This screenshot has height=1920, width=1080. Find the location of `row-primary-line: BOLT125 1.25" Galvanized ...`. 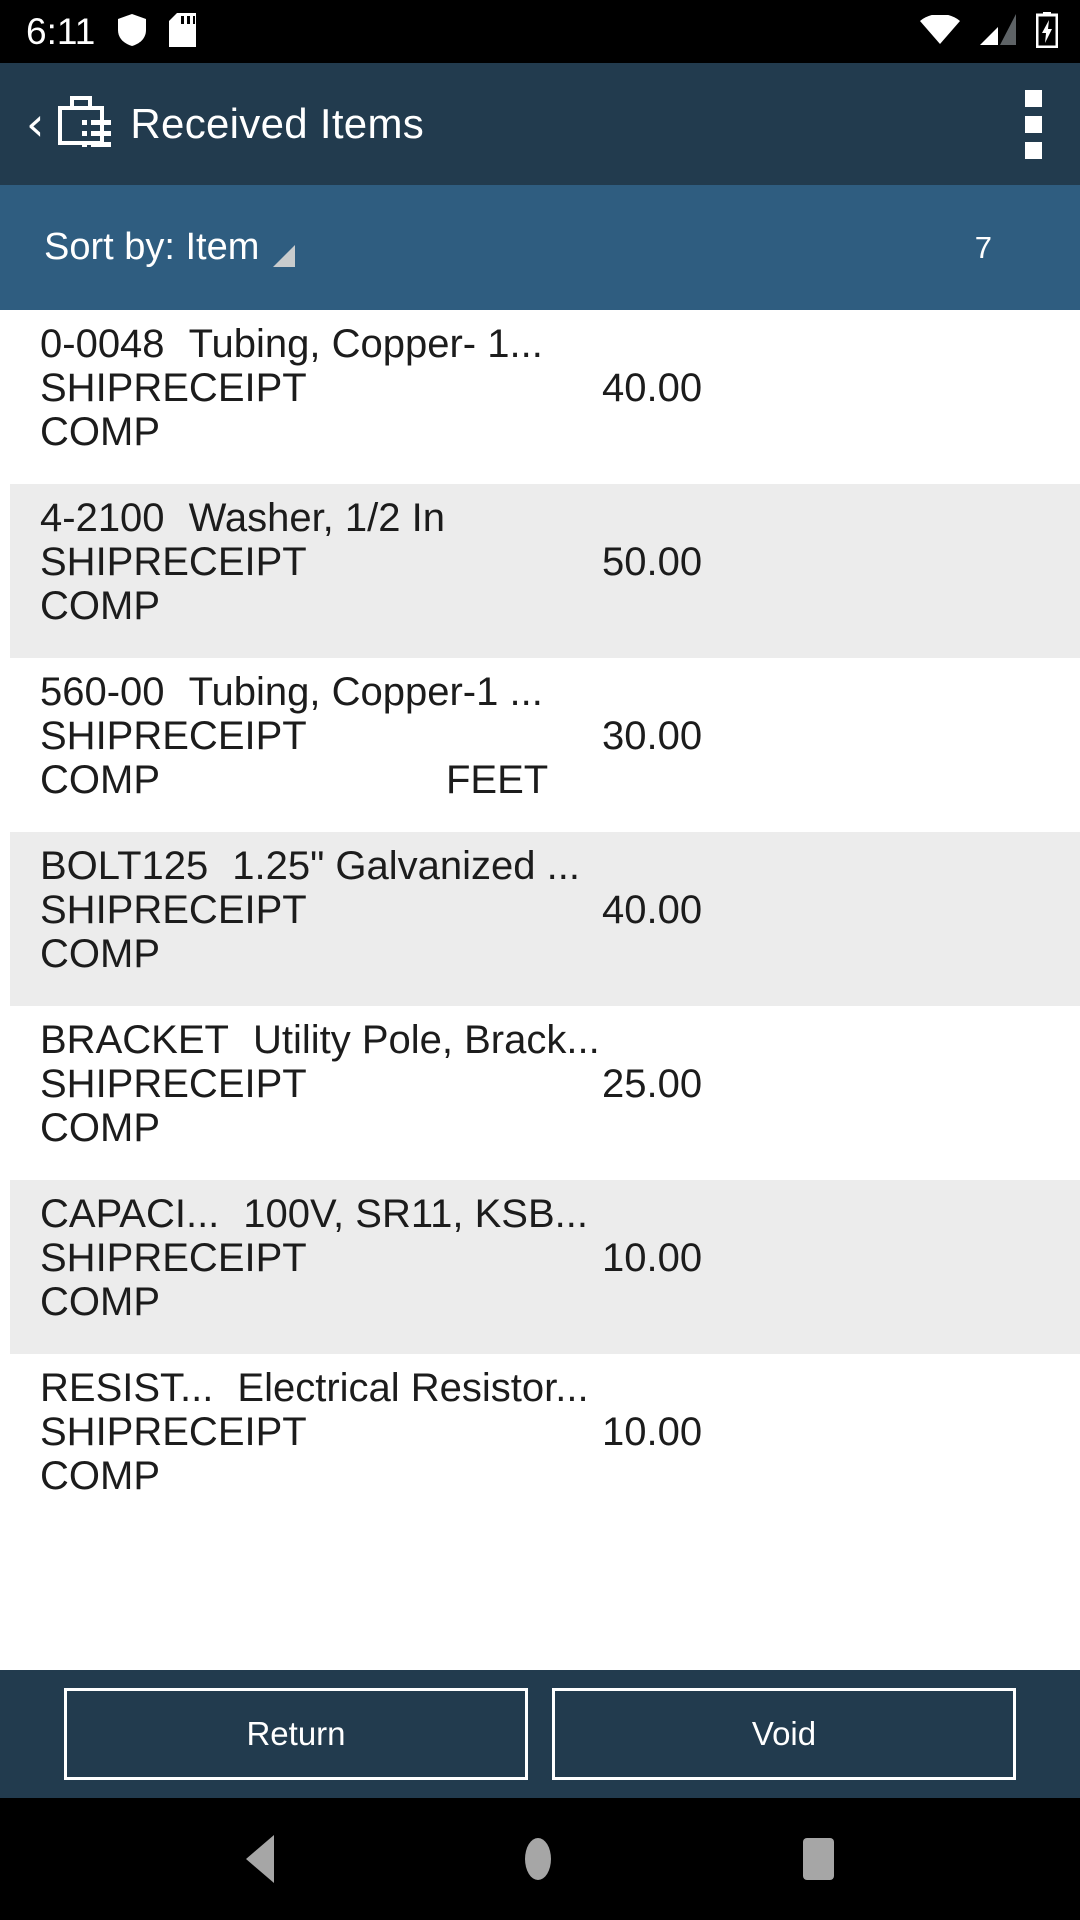

row-primary-line: BOLT125 1.25" Galvanized ... is located at coordinates (560, 868).